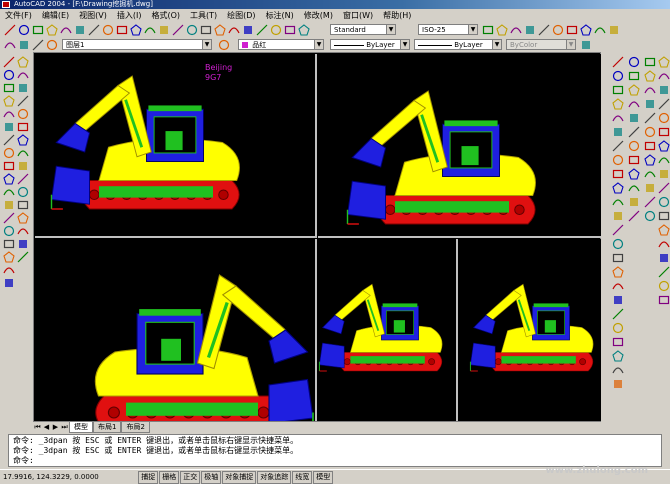 Image resolution: width=670 pixels, height=484 pixels. What do you see at coordinates (9, 270) in the screenshot?
I see `table-icon` at bounding box center [9, 270].